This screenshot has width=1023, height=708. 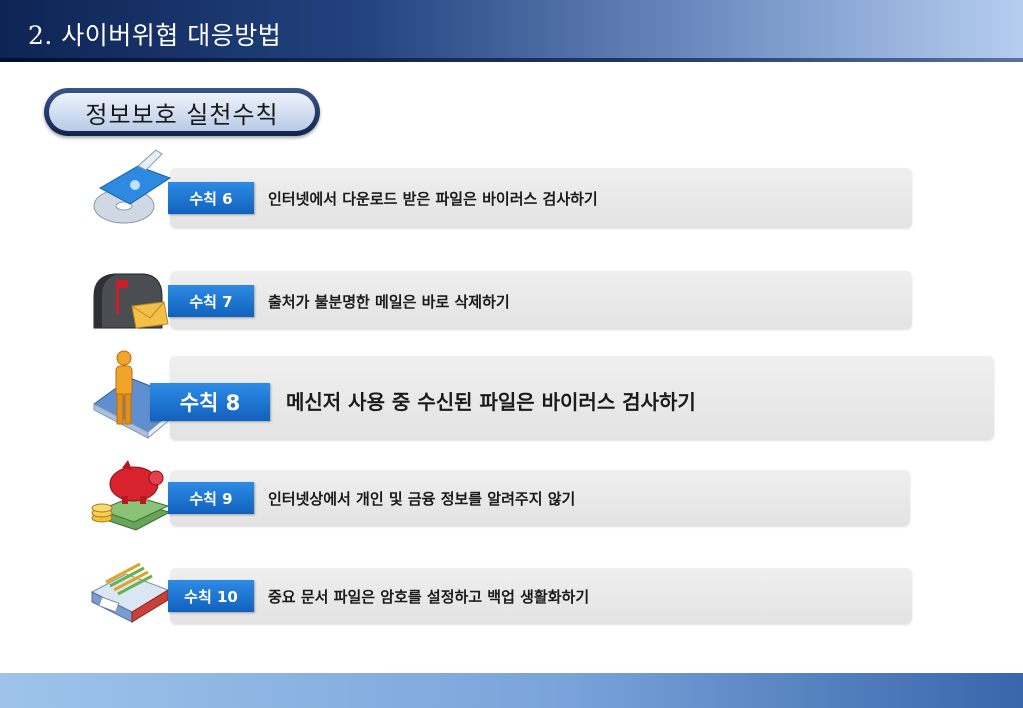 What do you see at coordinates (429, 597) in the screenshot?
I see `rule-text-10: 중요 문서 파일은 암호를 설정하고 백업 생활화하기` at bounding box center [429, 597].